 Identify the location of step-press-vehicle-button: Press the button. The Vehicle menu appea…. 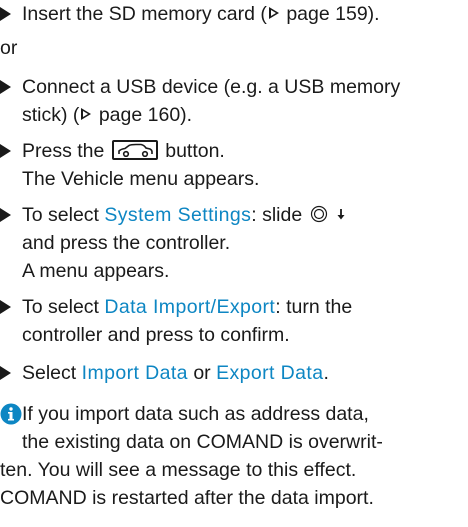
(233, 165).